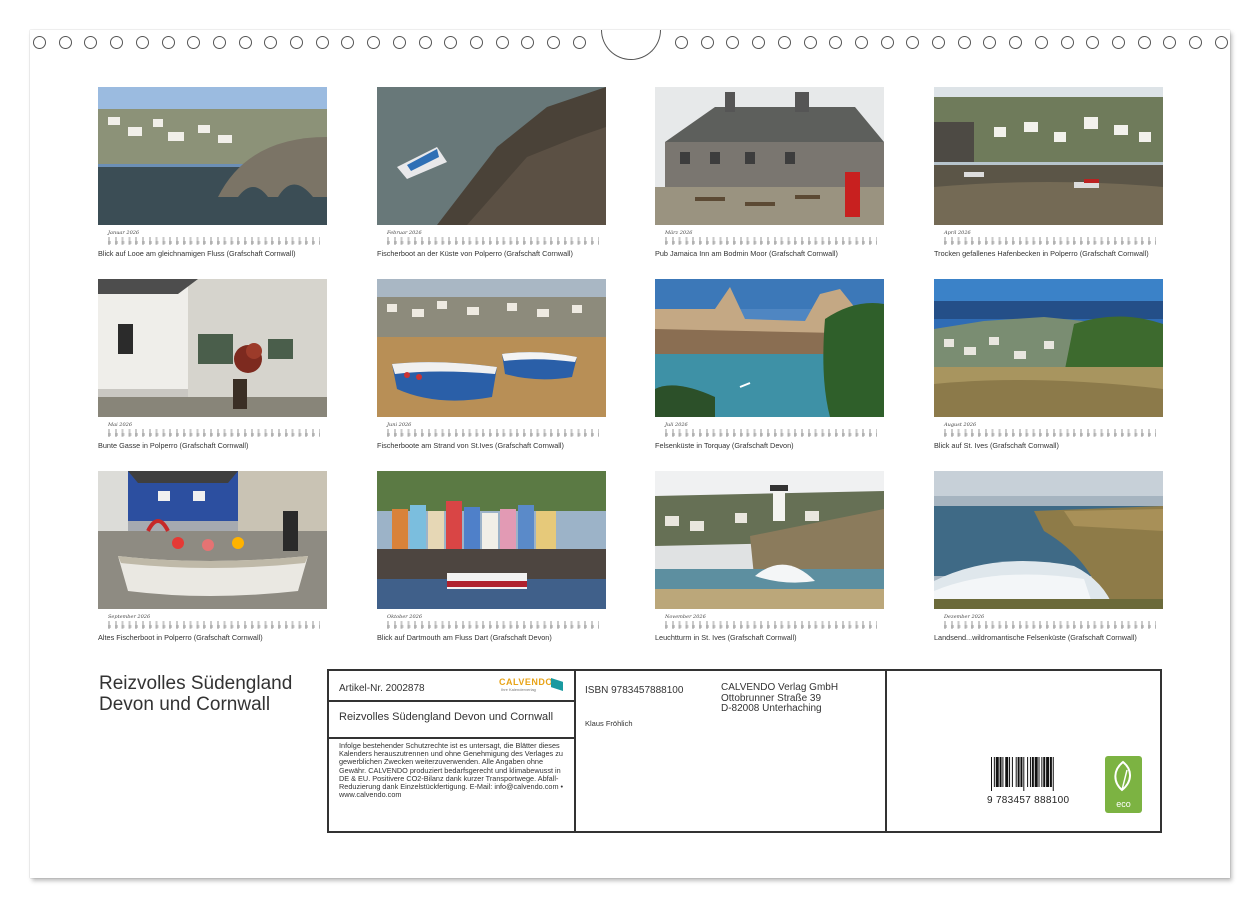 The image size is (1260, 908). I want to click on month-caption: Blick auf St. Ives (Grafschaft Cornwall), so click(996, 445).